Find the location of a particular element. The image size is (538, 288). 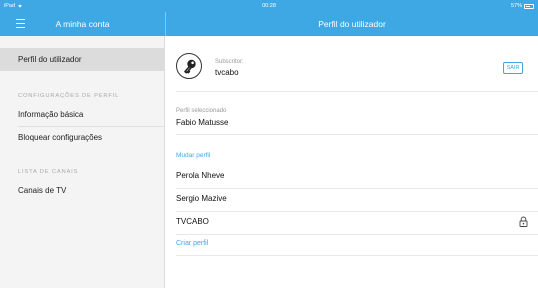

sidebar-item-tv-channels: Canais de TV is located at coordinates (82, 190).